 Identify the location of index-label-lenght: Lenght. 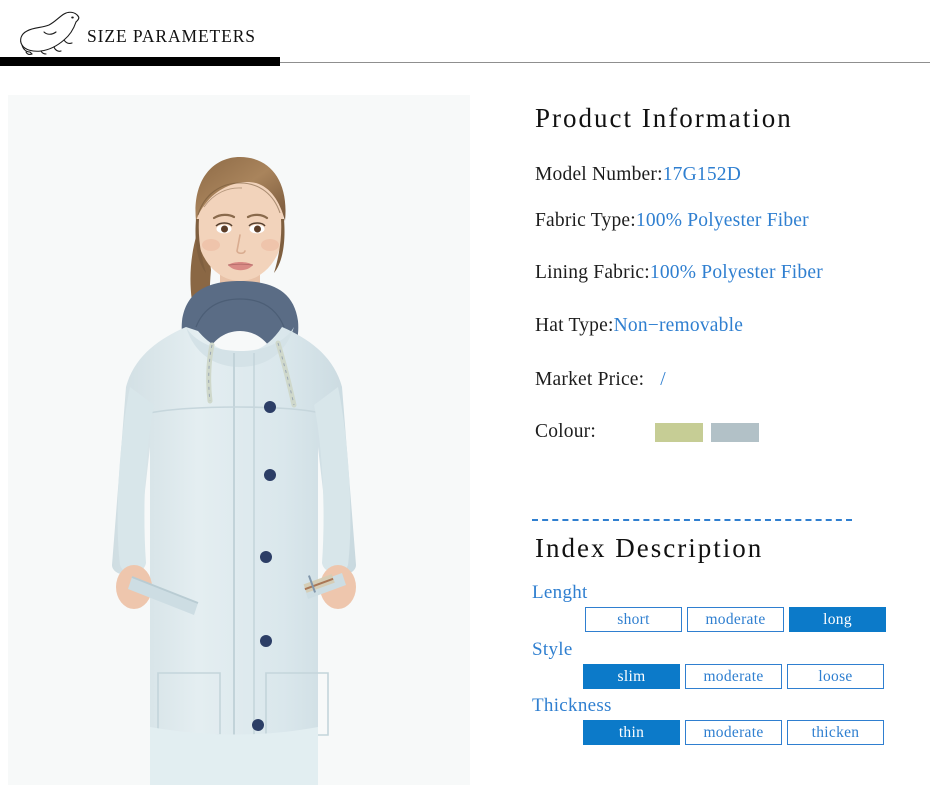
(560, 592).